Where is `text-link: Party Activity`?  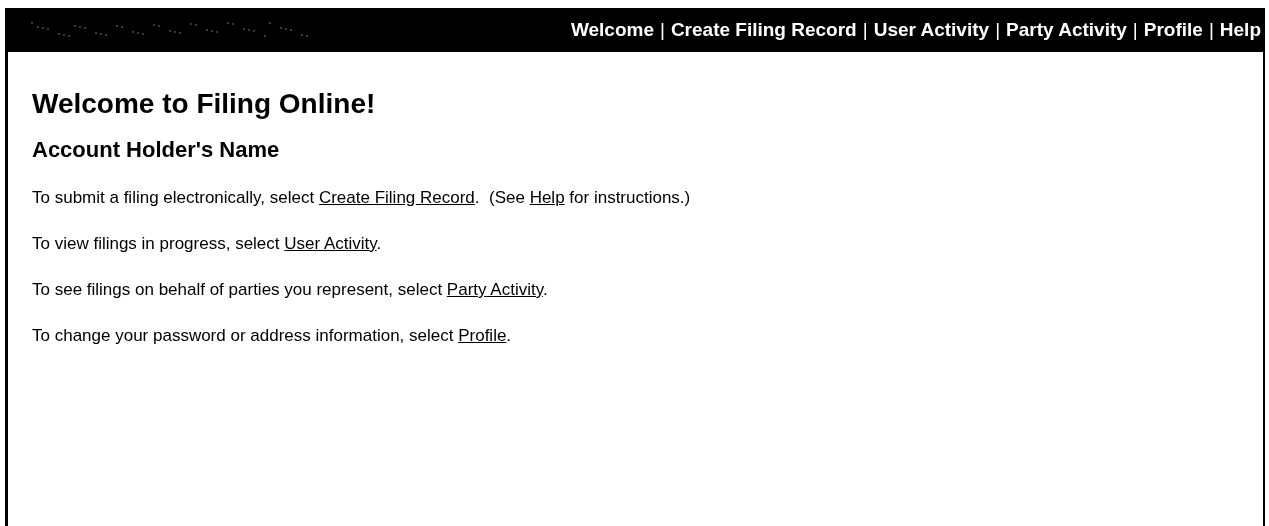 text-link: Party Activity is located at coordinates (494, 289).